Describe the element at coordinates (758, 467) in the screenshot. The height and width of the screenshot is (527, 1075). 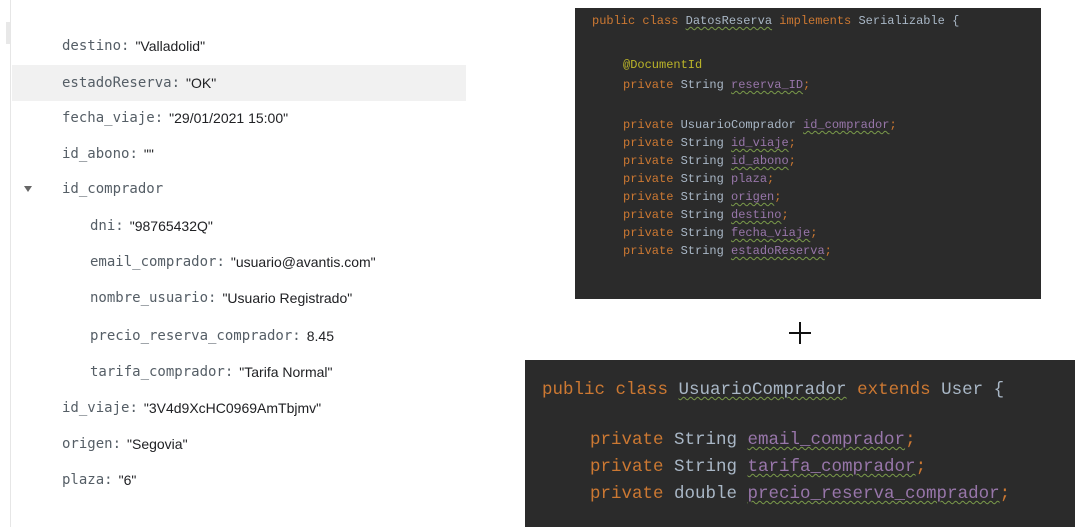
I see `code-line: private String tarifa_comprador;` at that location.